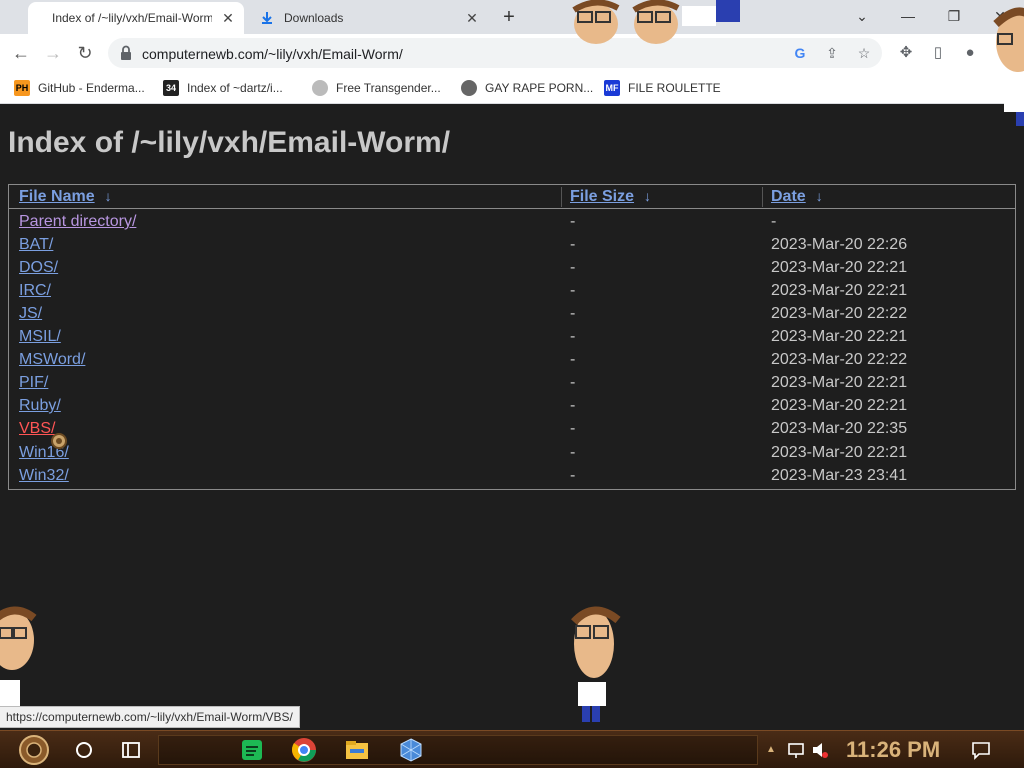 The height and width of the screenshot is (768, 1024). I want to click on table-row: MSWord/ - 2023-Mar-20 22:22, so click(512, 360).